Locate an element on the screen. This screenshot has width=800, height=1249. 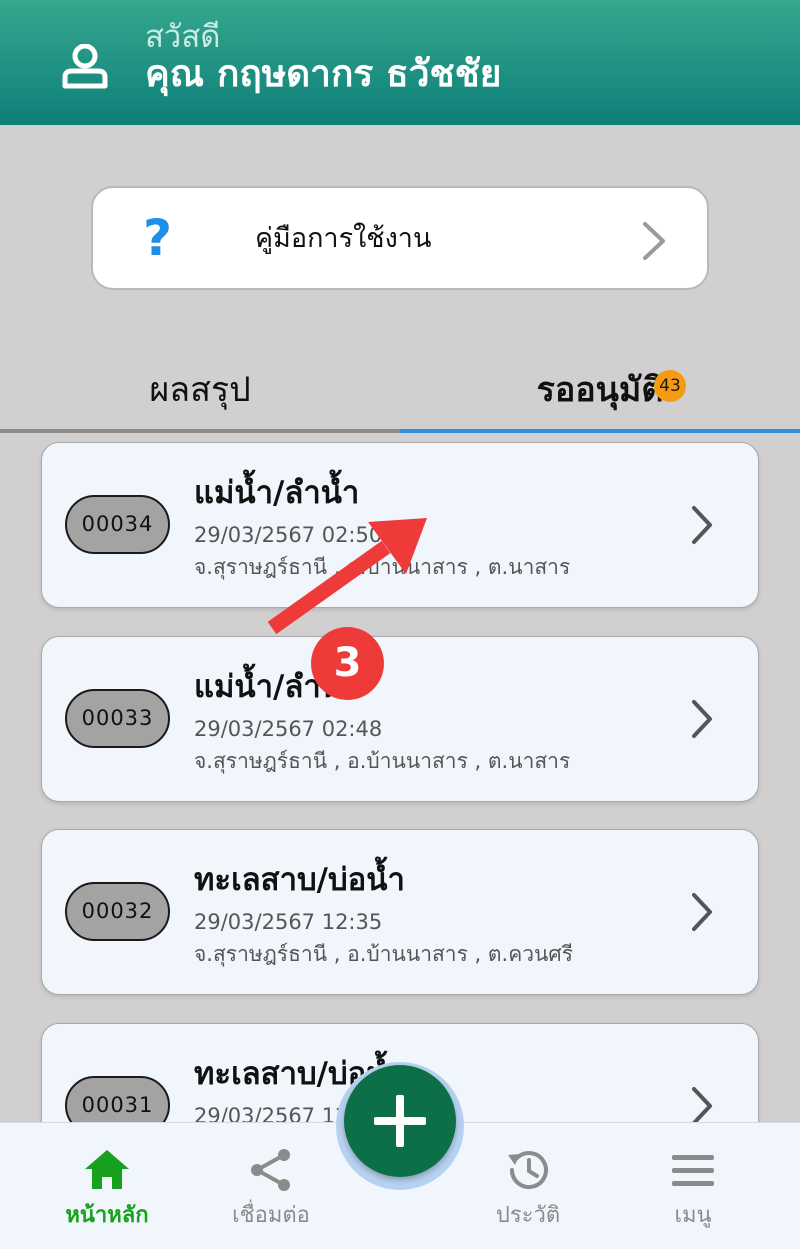
nav-connect-label: เชื่อมต่อ is located at coordinates (271, 1215).